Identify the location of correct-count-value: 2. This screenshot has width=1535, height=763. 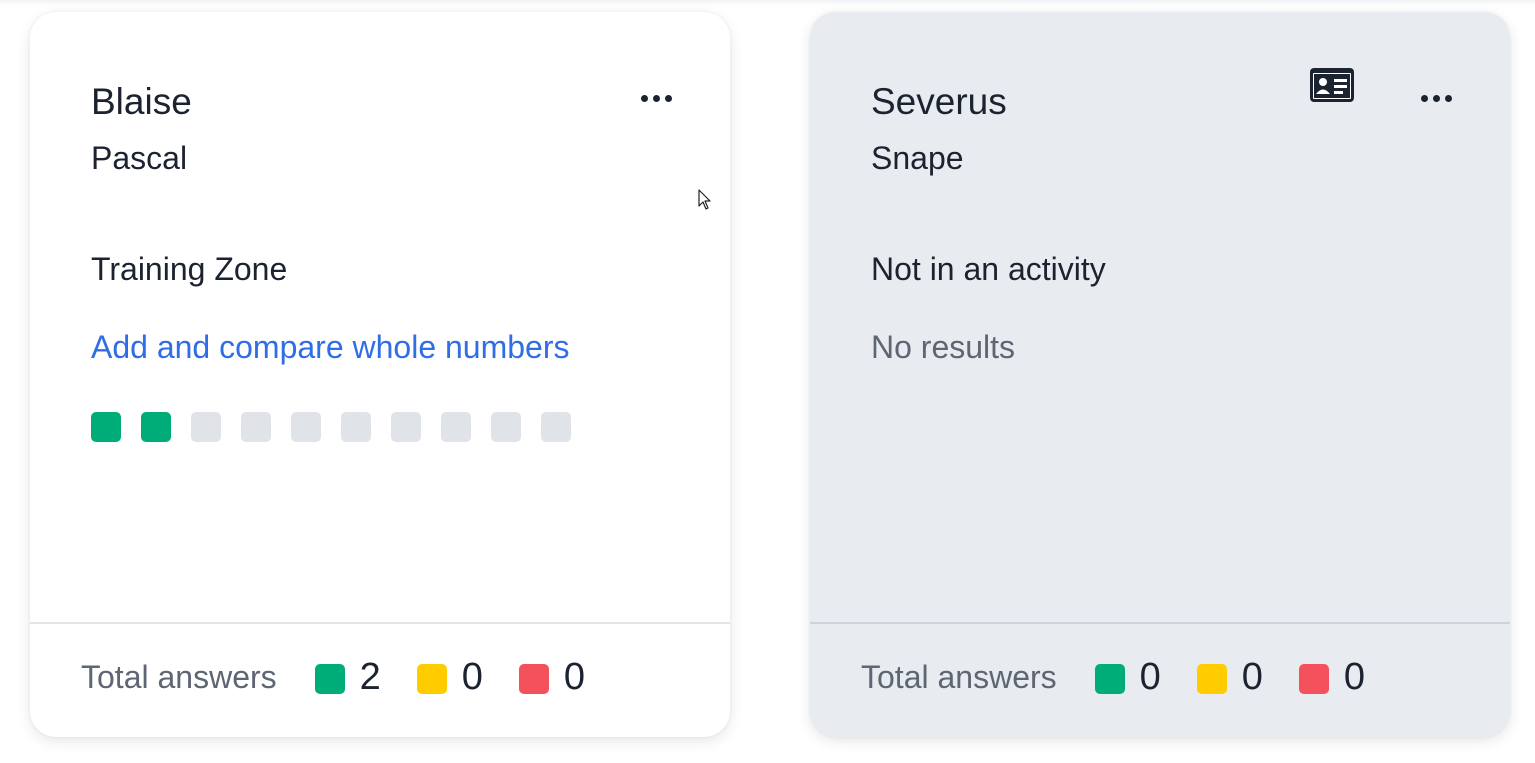
(370, 676).